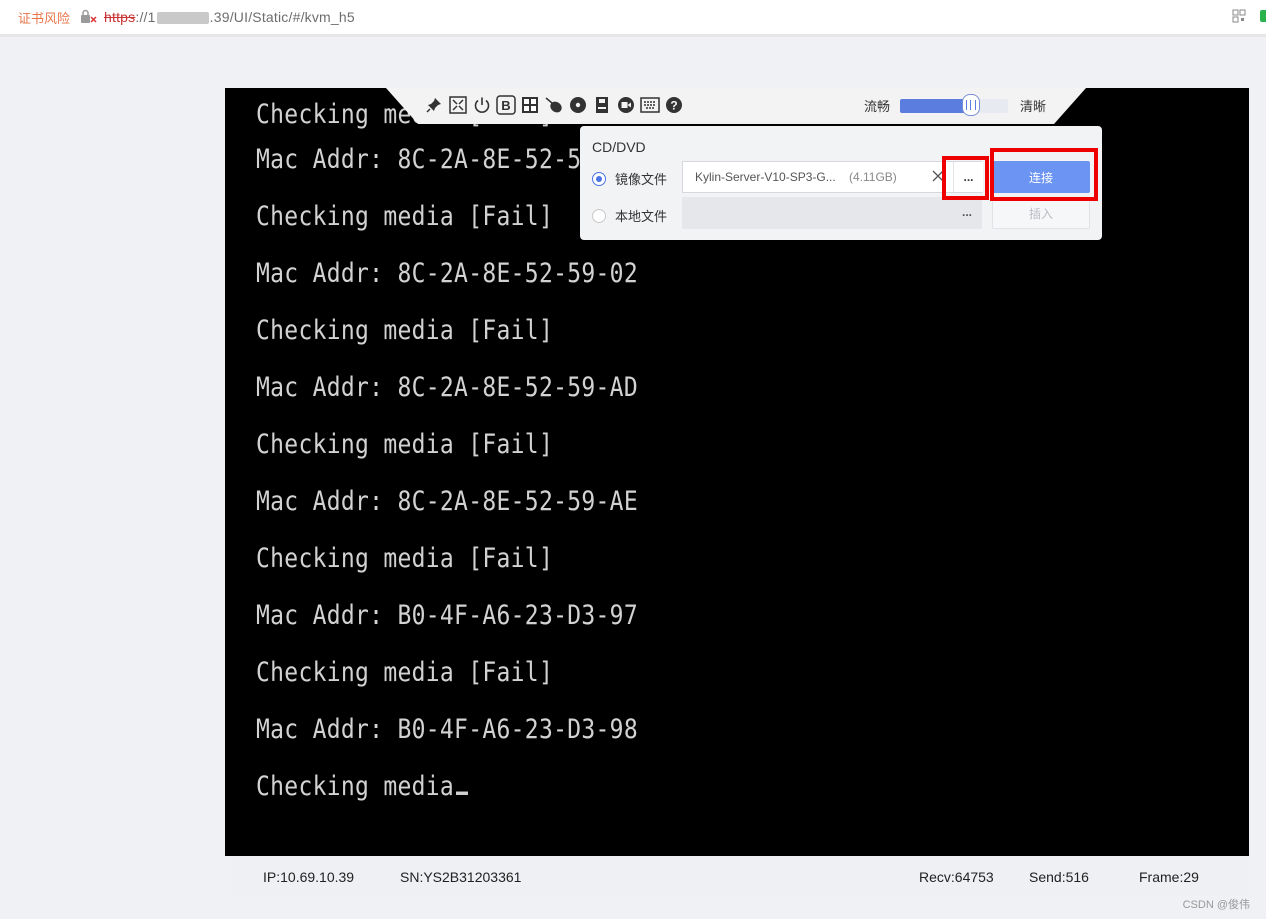 The image size is (1266, 919). I want to click on status-ip: IP:10.69.10.39, so click(309, 877).